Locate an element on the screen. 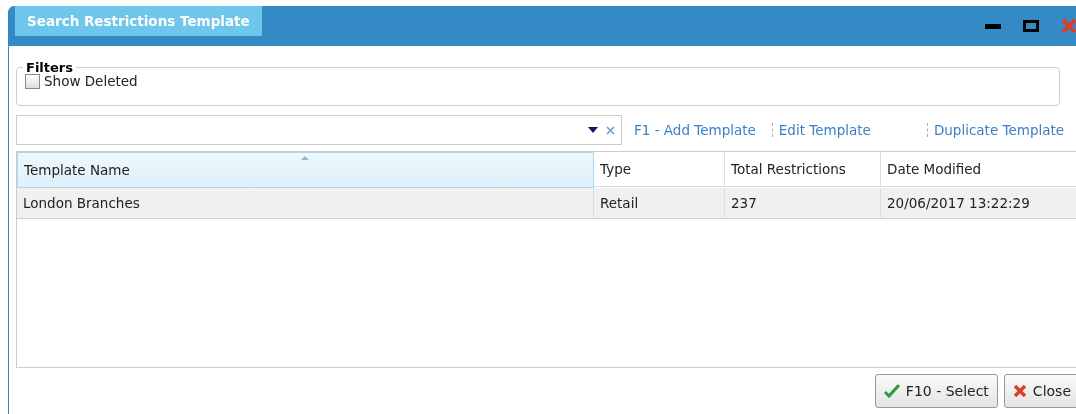 The height and width of the screenshot is (414, 1076). column-header: Total Restrictions is located at coordinates (803, 169).